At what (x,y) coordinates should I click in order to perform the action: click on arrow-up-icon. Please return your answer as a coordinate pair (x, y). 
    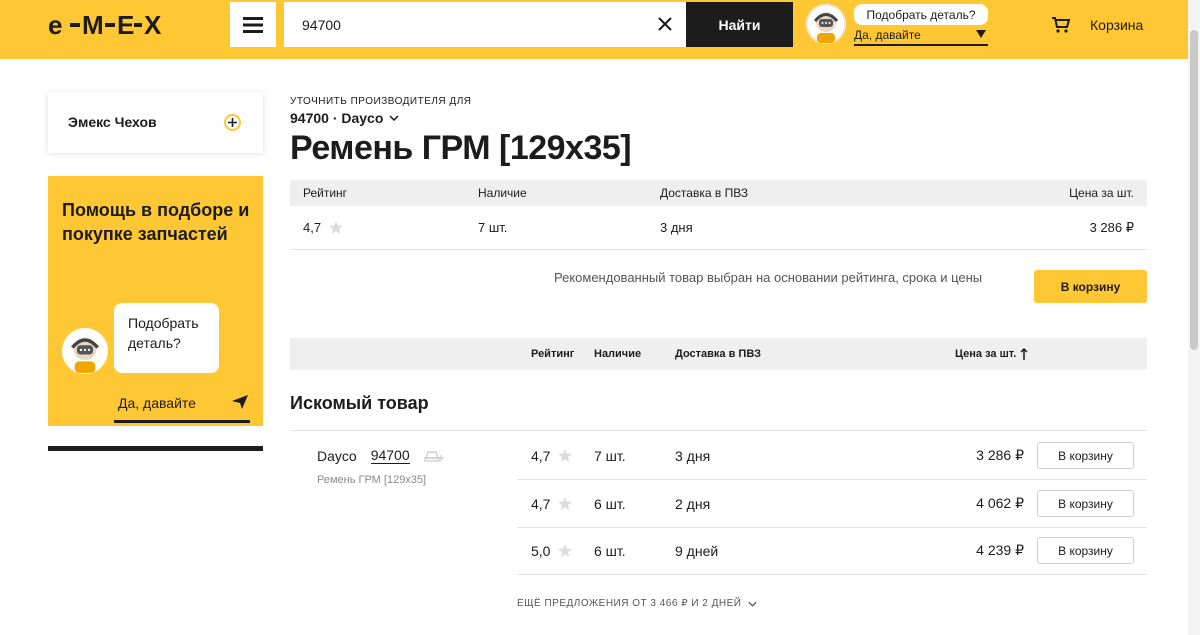
    Looking at the image, I should click on (1024, 354).